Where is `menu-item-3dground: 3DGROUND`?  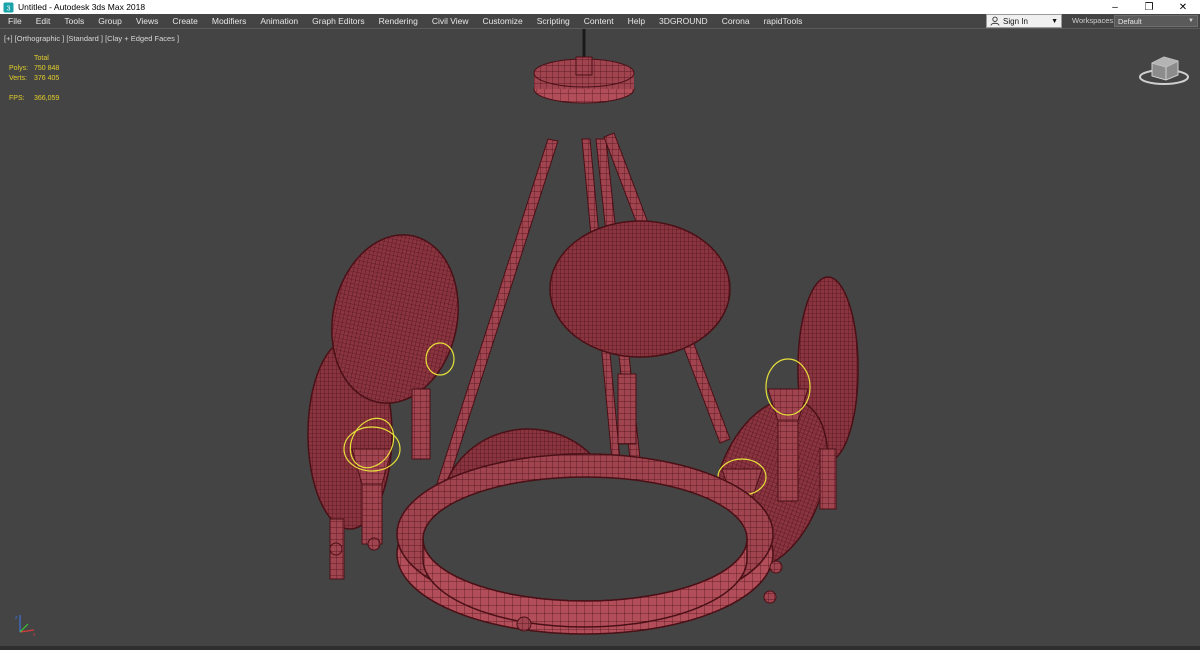
menu-item-3dground: 3DGROUND is located at coordinates (683, 21).